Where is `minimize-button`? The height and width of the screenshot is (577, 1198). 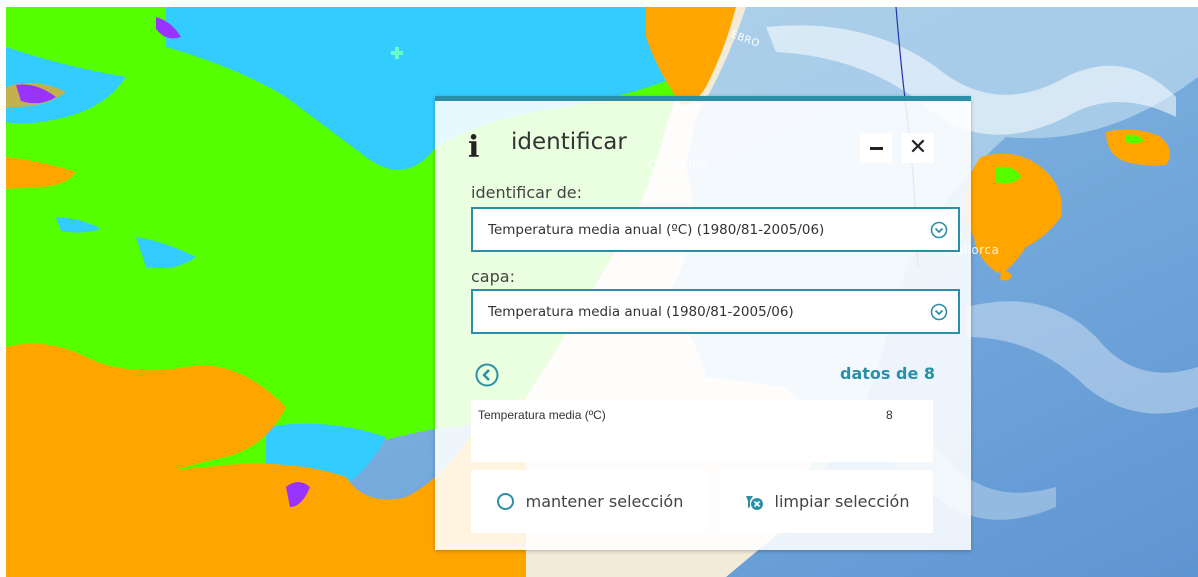 minimize-button is located at coordinates (876, 148).